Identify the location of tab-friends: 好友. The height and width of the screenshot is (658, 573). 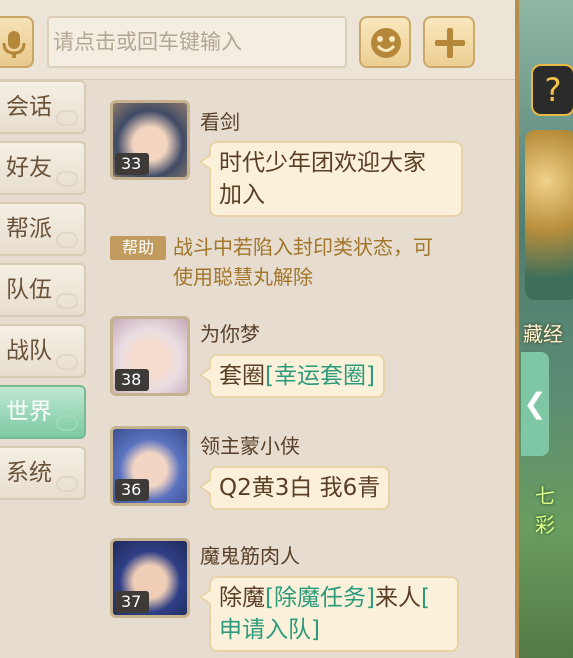
(43, 168).